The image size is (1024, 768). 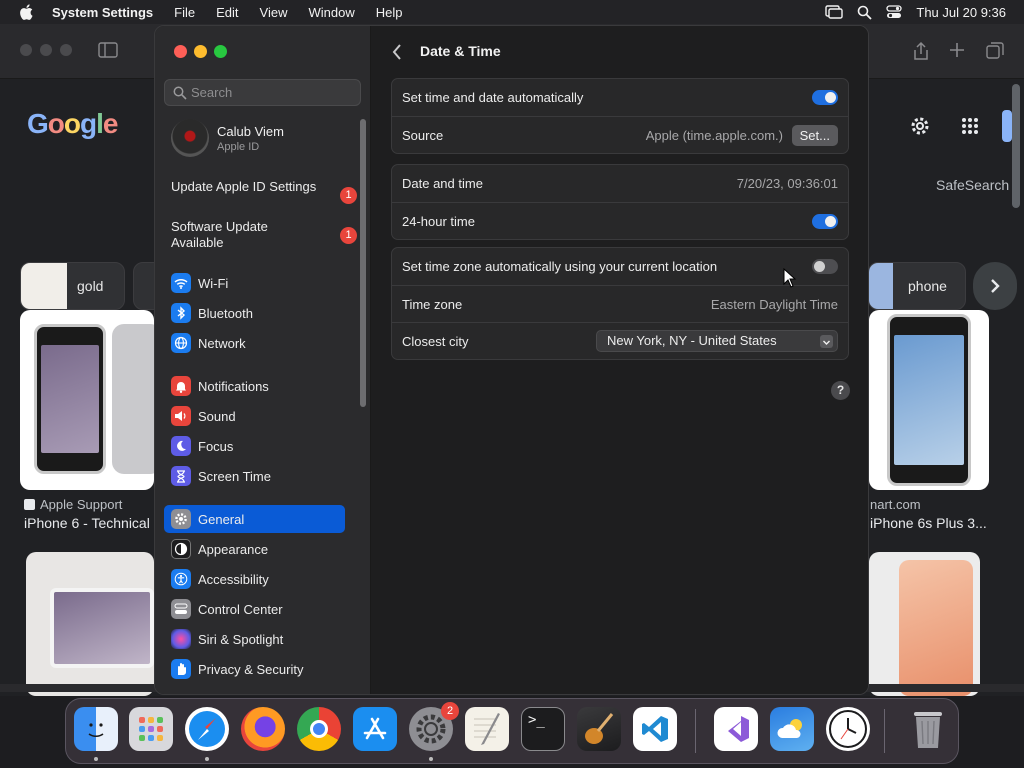 I want to click on chips-next-button, so click(x=995, y=286).